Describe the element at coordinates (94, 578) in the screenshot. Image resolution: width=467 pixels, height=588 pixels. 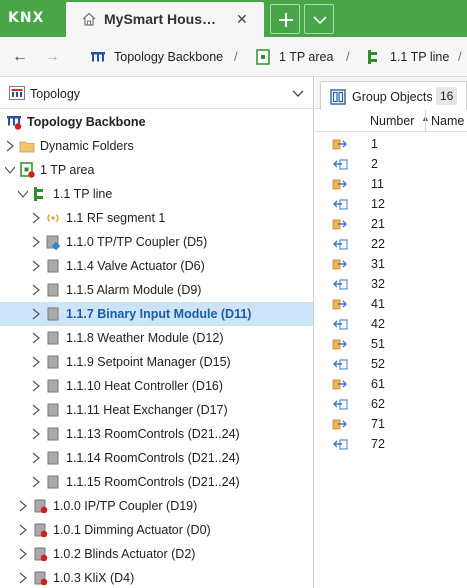
I see `tree-item-label: 1.0.3 KliX (D4)` at that location.